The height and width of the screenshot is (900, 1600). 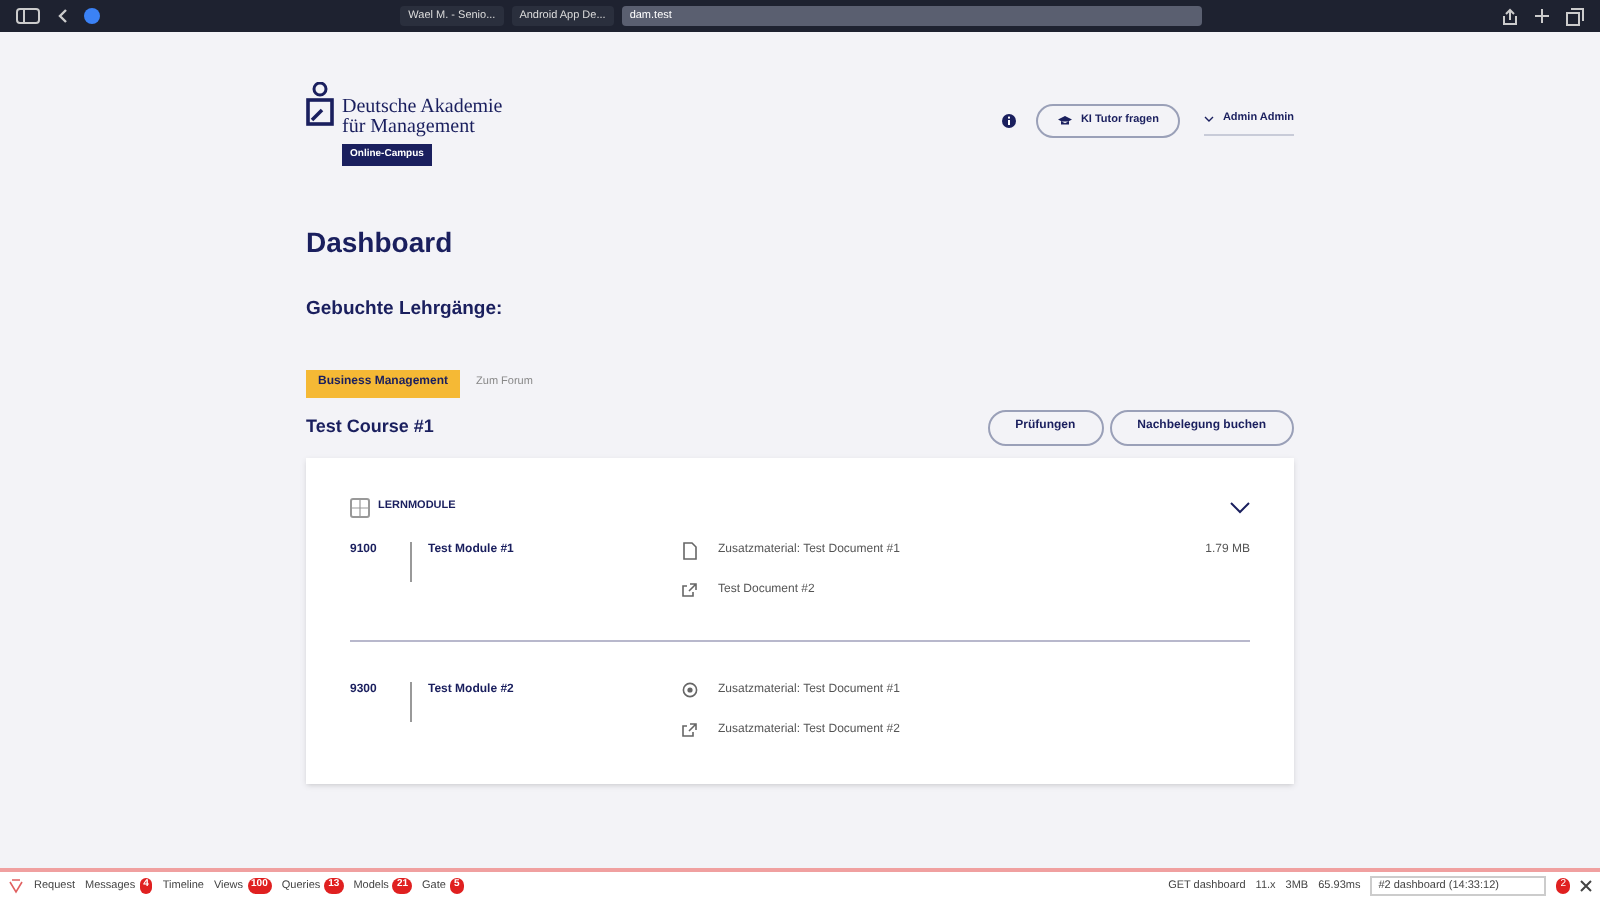 I want to click on logo-text: Deutsche Akademie, so click(x=422, y=107).